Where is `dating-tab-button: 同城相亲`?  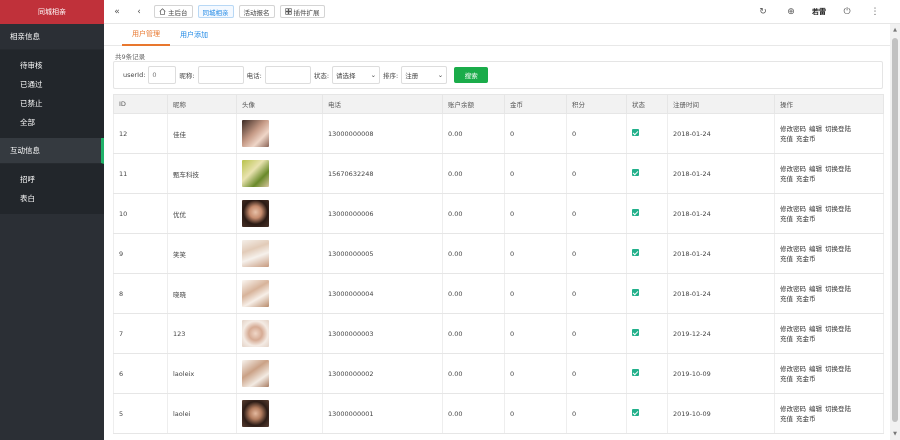 dating-tab-button: 同城相亲 is located at coordinates (215, 11).